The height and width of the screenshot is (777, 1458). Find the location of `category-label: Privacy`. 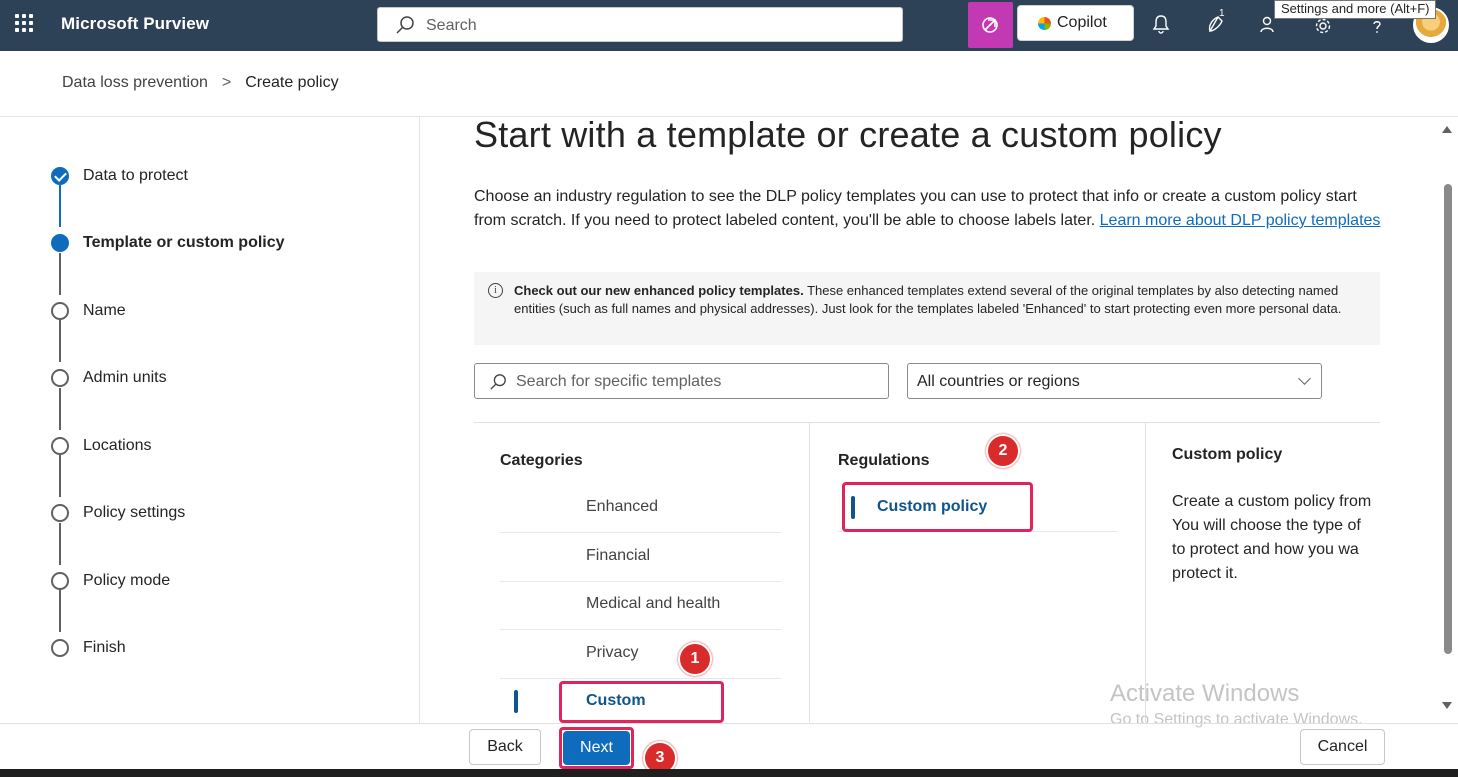

category-label: Privacy is located at coordinates (612, 652).